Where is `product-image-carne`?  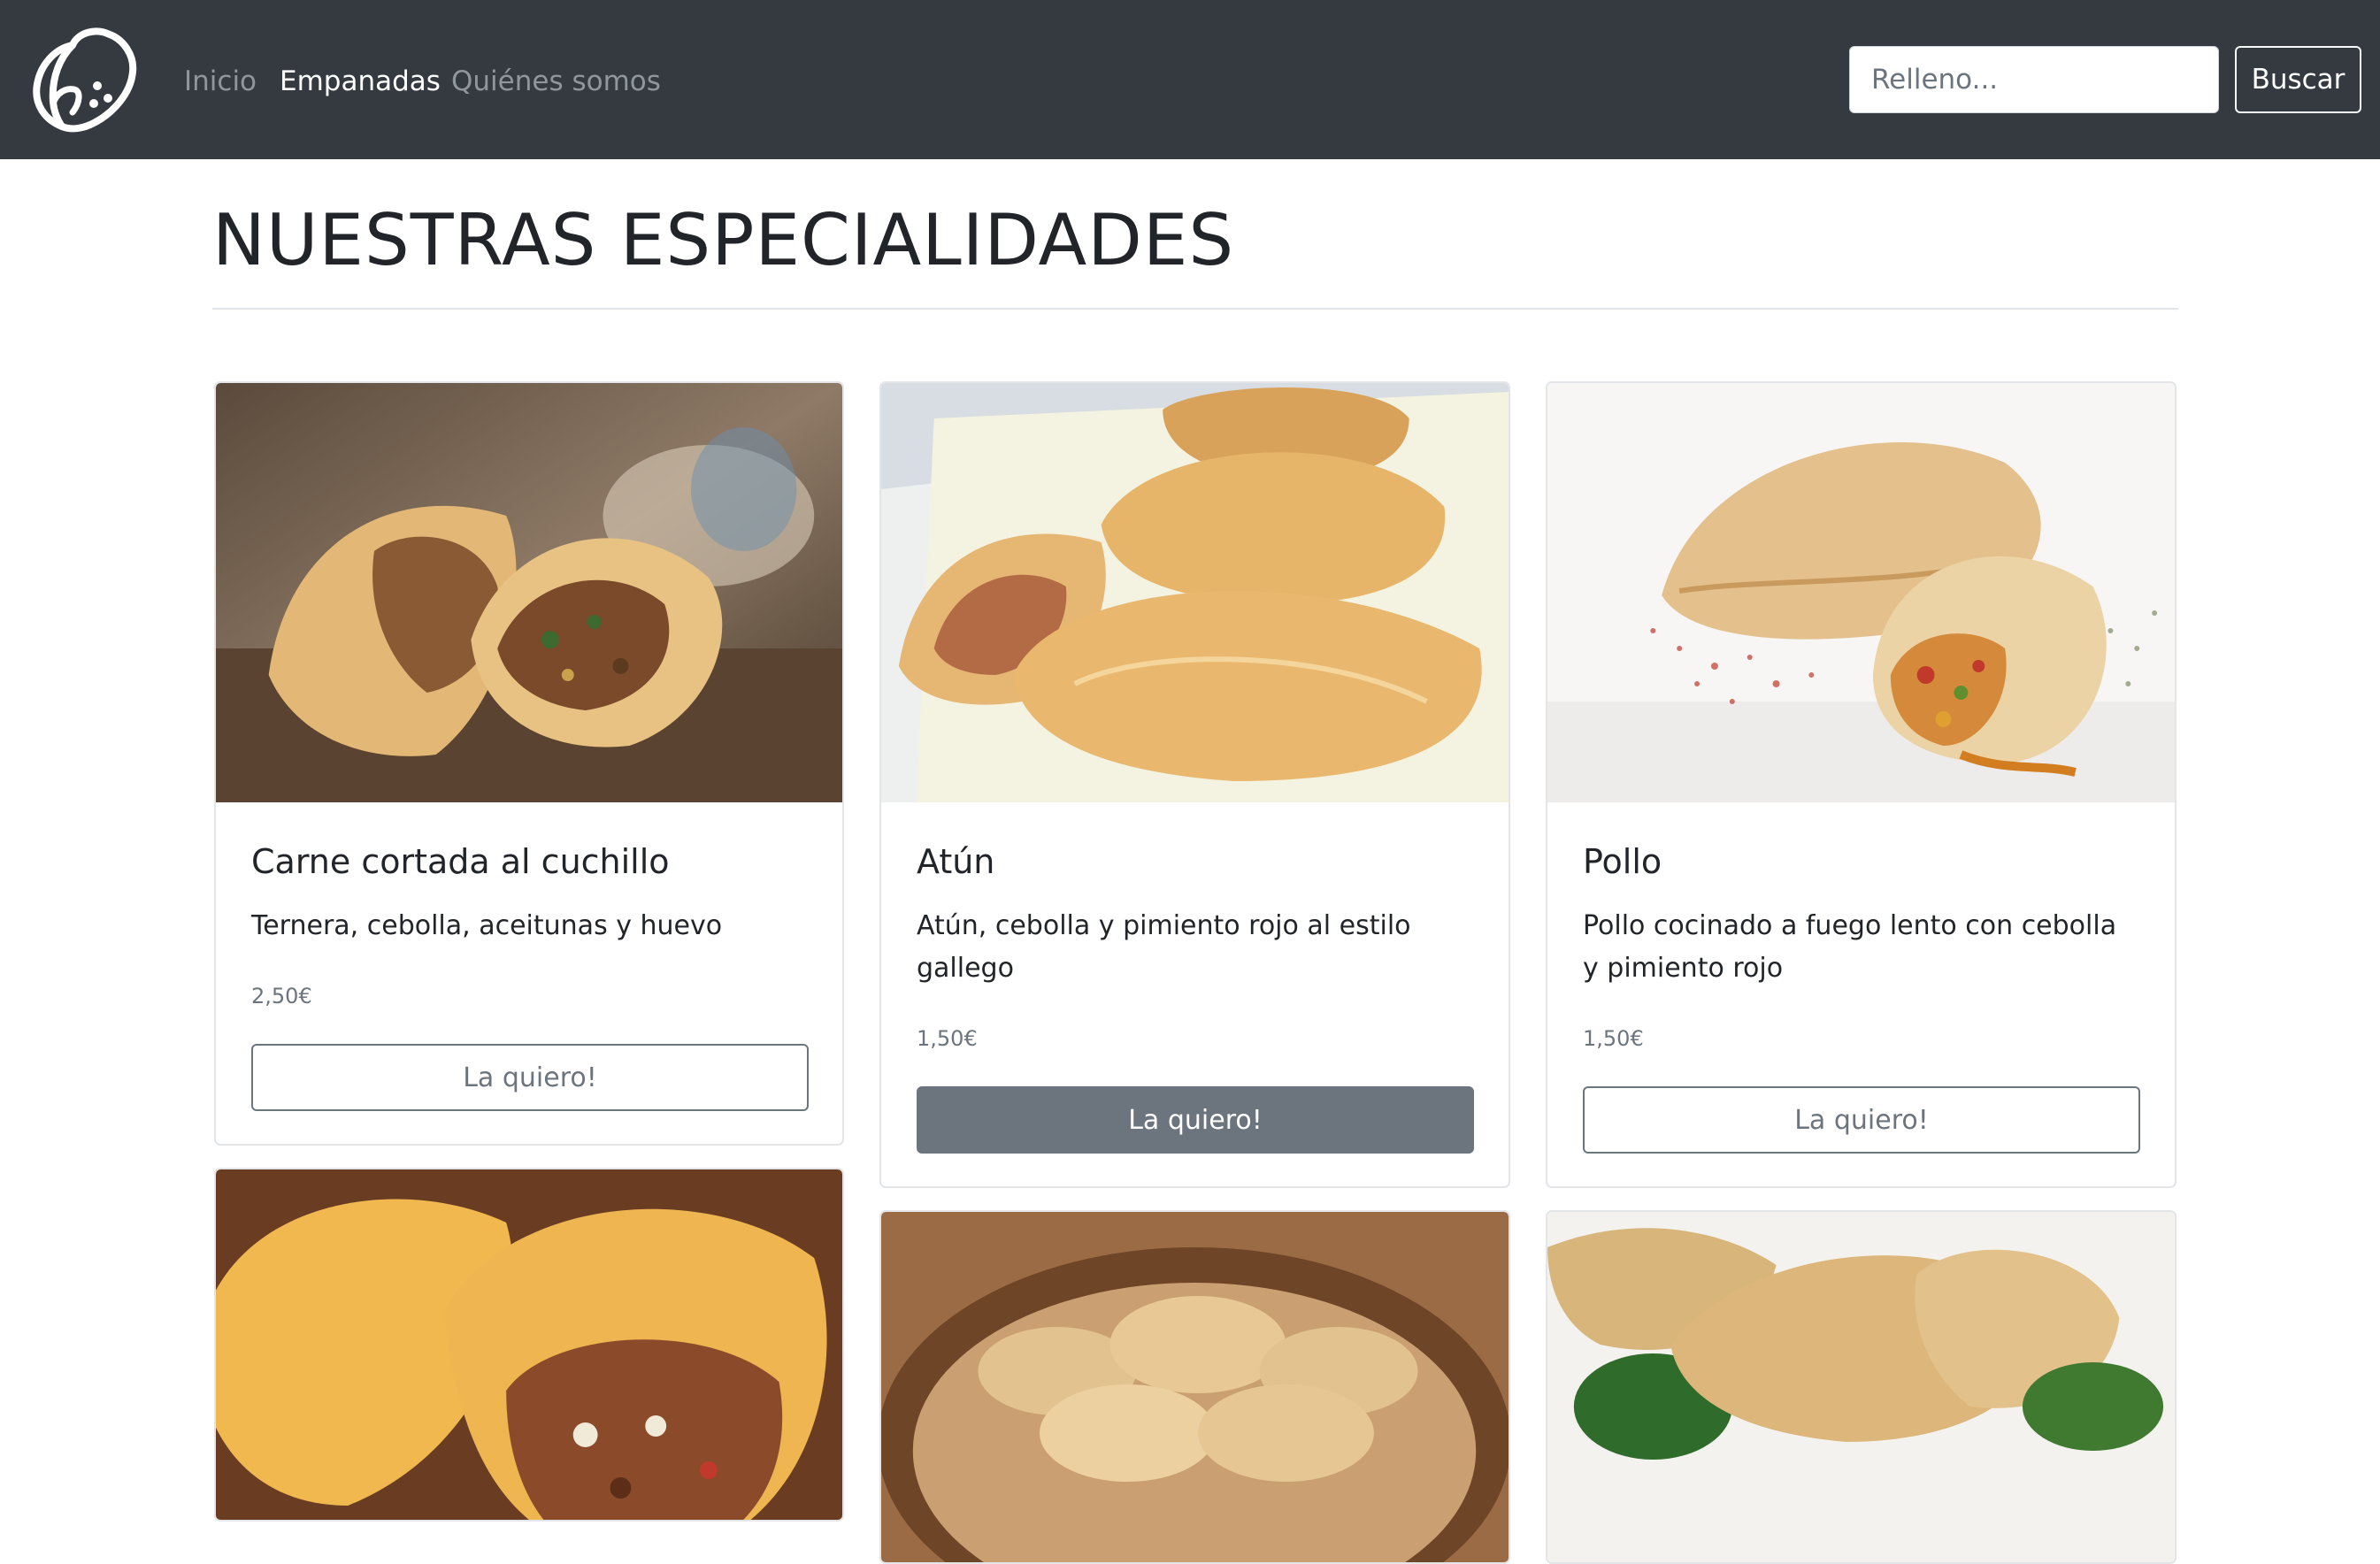
product-image-carne is located at coordinates (529, 592).